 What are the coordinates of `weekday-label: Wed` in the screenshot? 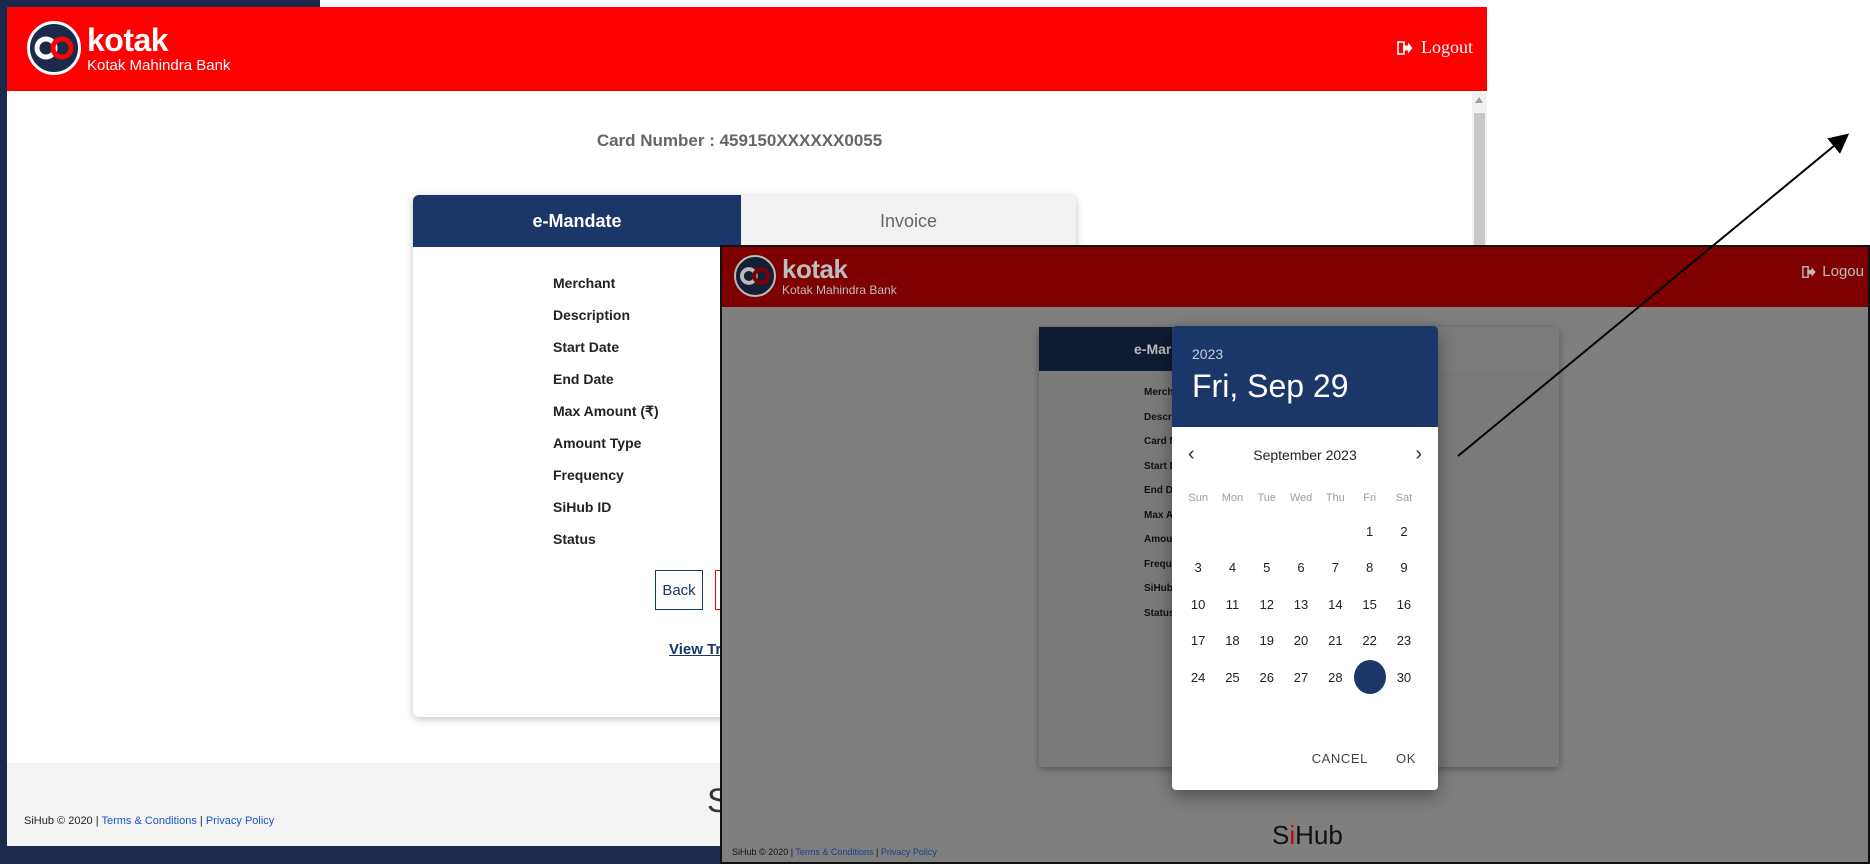 It's located at (1301, 498).